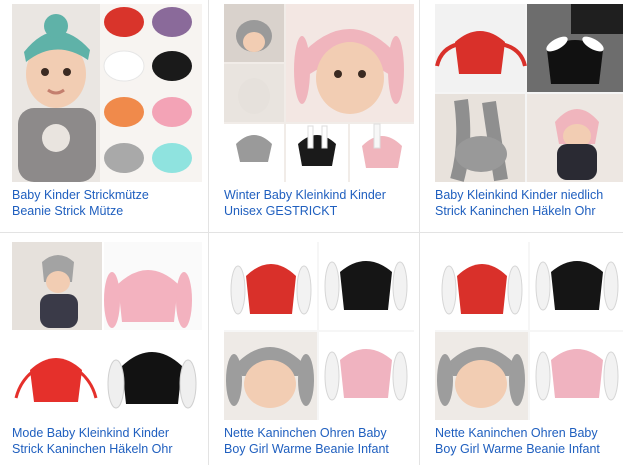 This screenshot has height=467, width=623. I want to click on product-title-line: Mode Baby Kleinkind Kinder, so click(91, 433).